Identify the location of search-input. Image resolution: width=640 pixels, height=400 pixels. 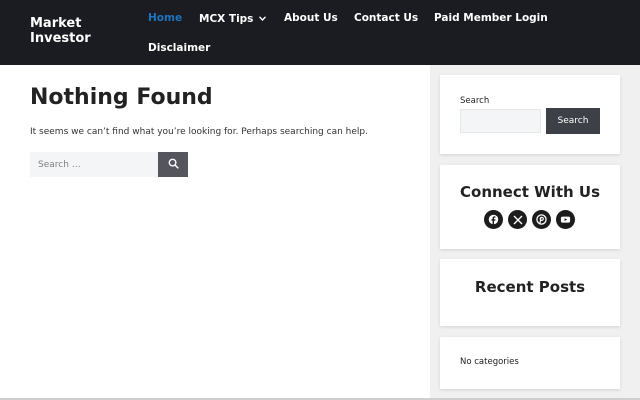
(94, 164).